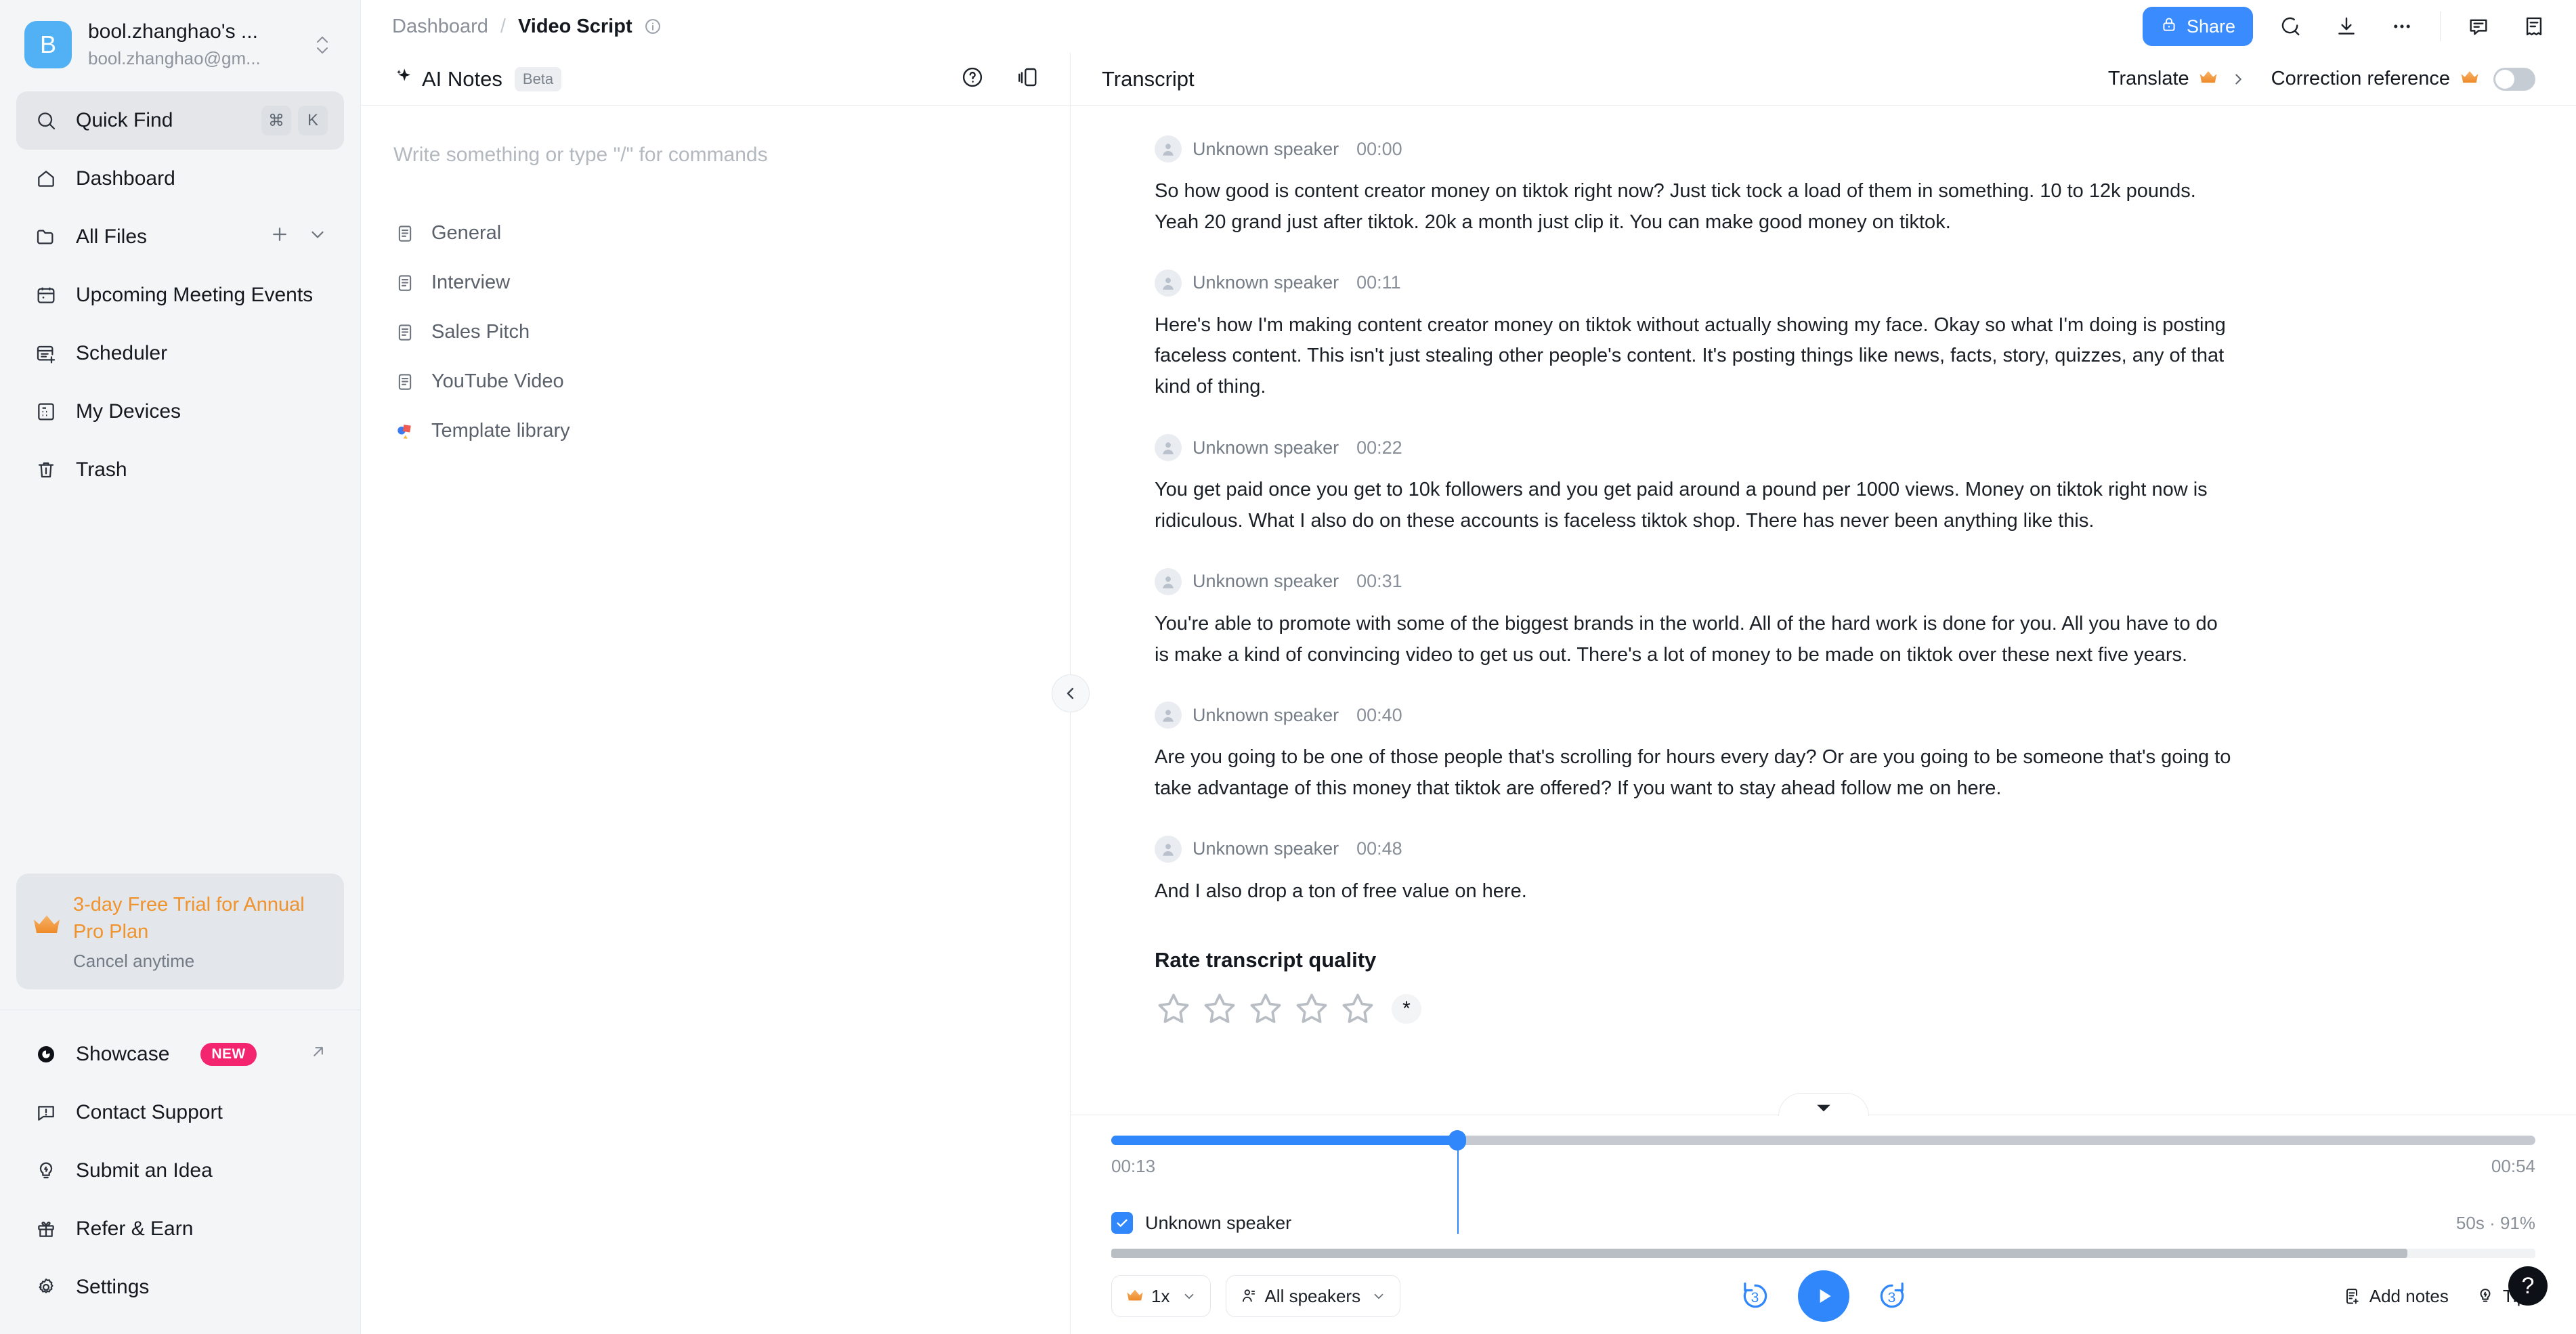 The height and width of the screenshot is (1334, 2576). Describe the element at coordinates (180, 179) in the screenshot. I see `sidebar-item-dashboard: Dashboard` at that location.